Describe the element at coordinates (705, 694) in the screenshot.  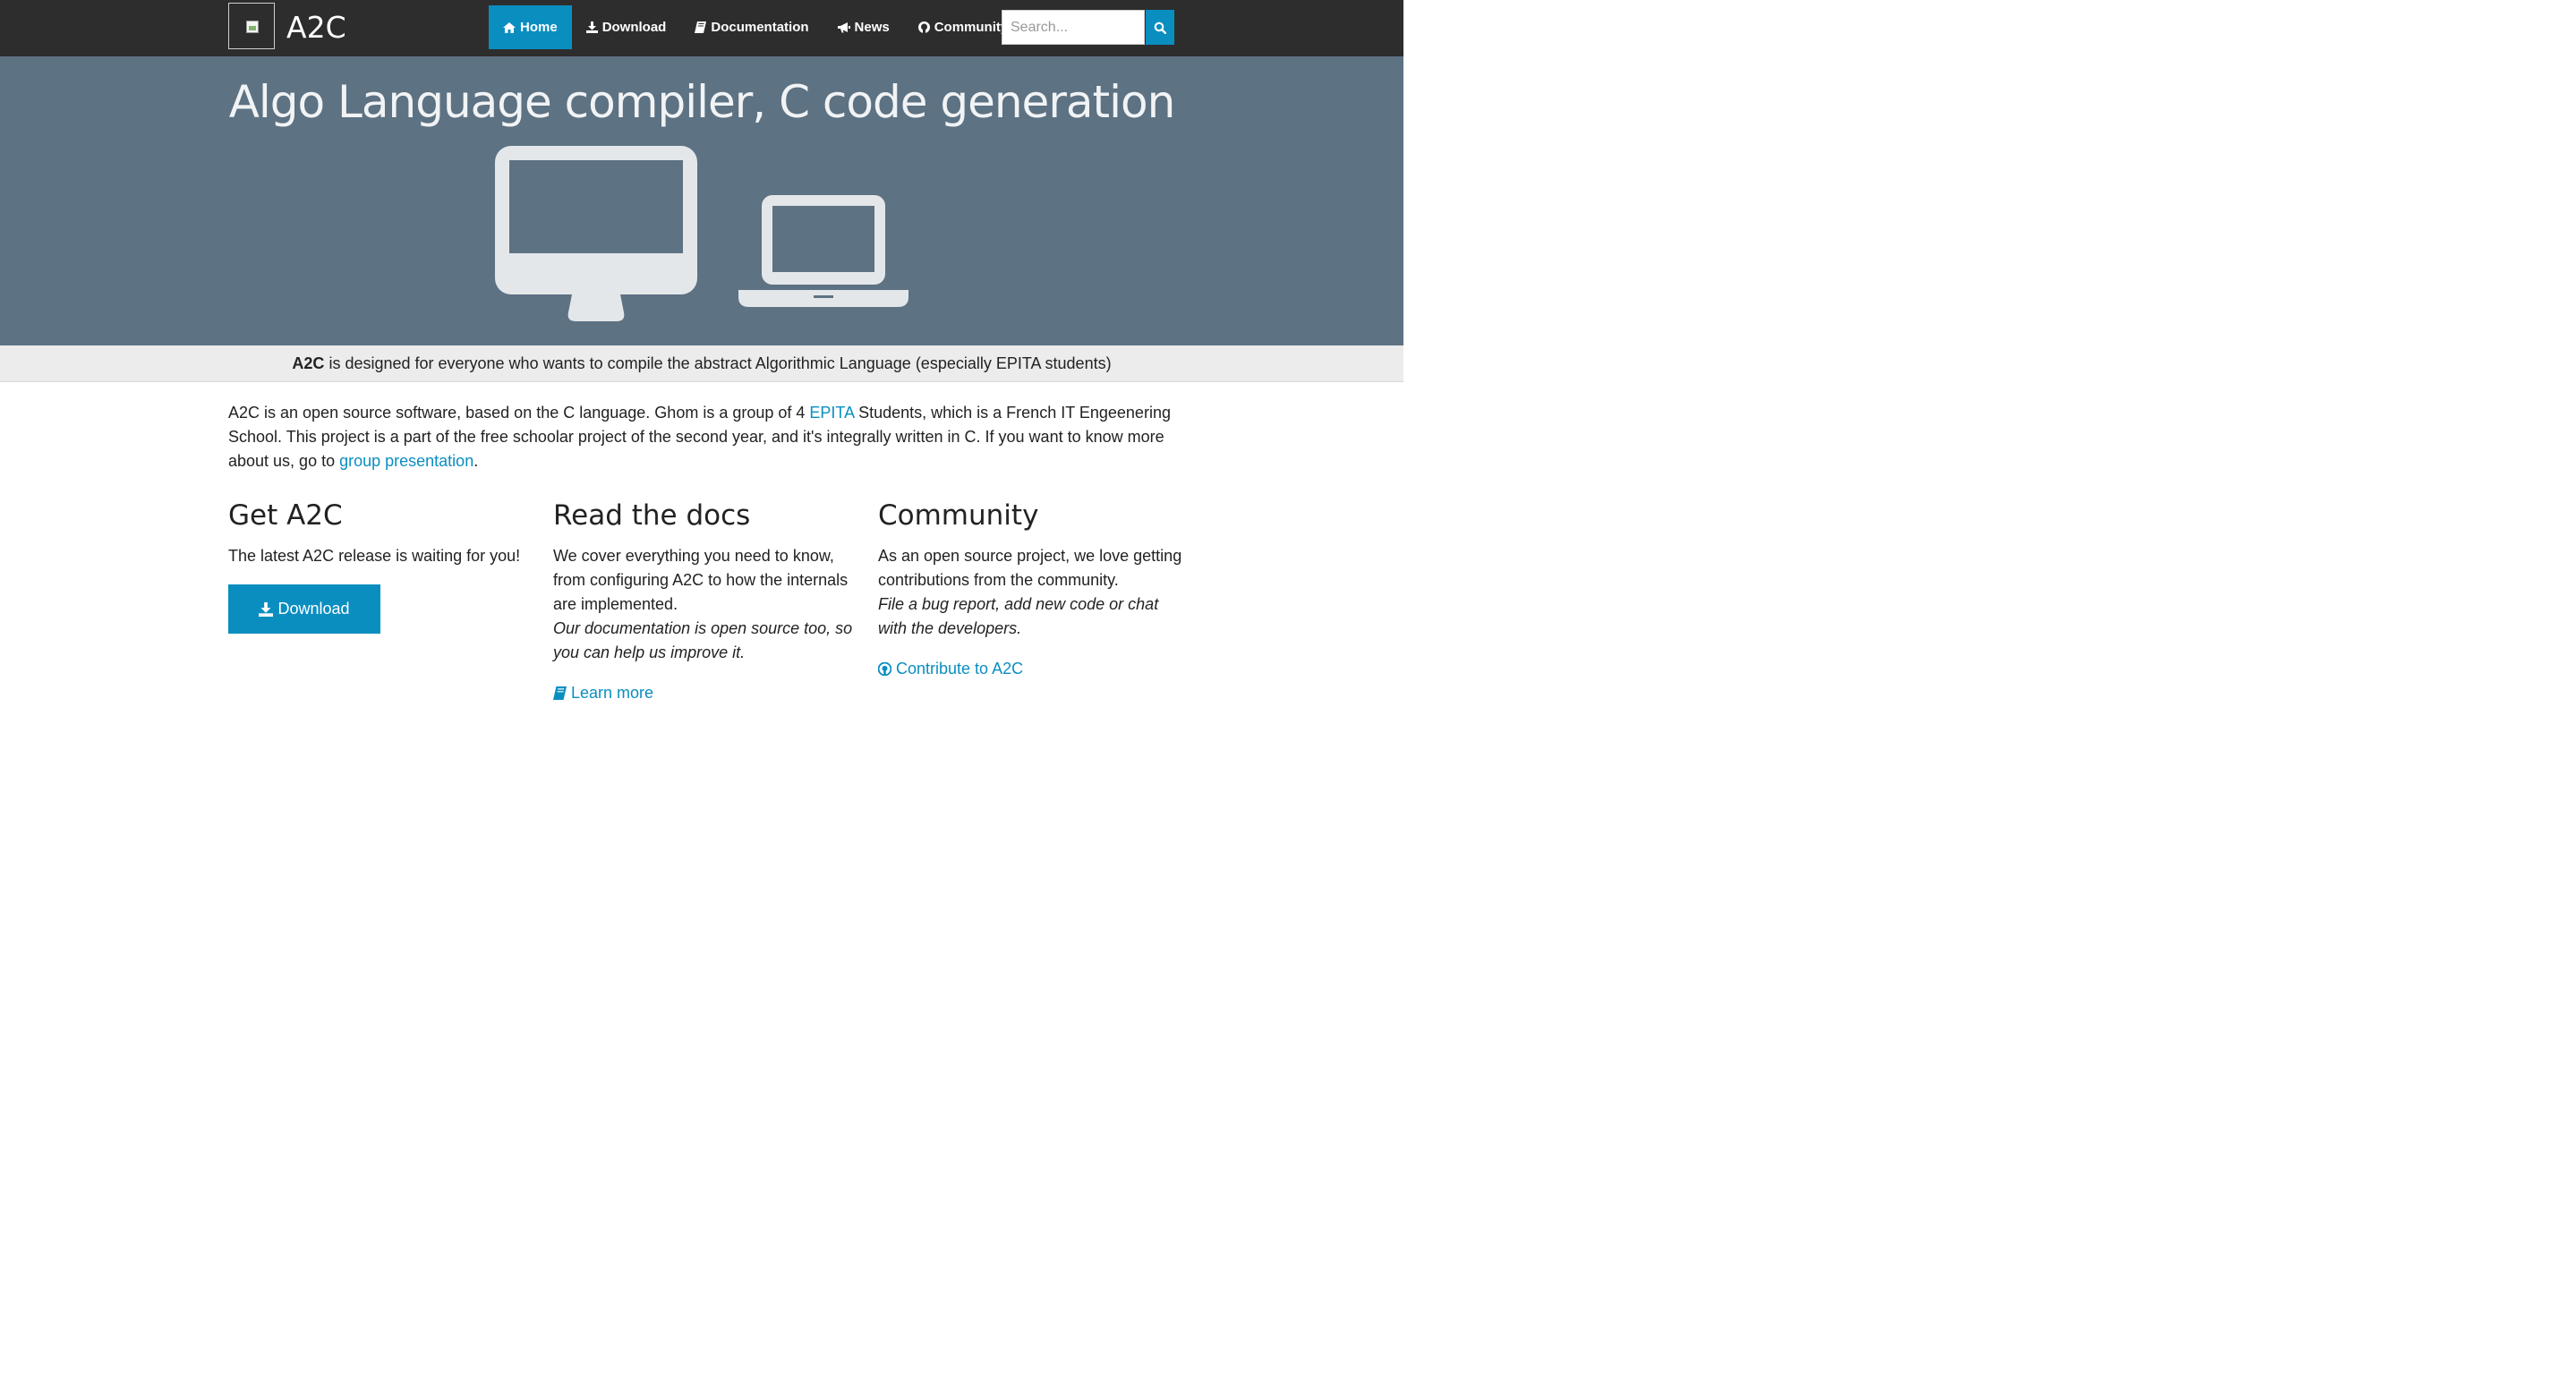
I see `learn-more-link: Learn more` at that location.